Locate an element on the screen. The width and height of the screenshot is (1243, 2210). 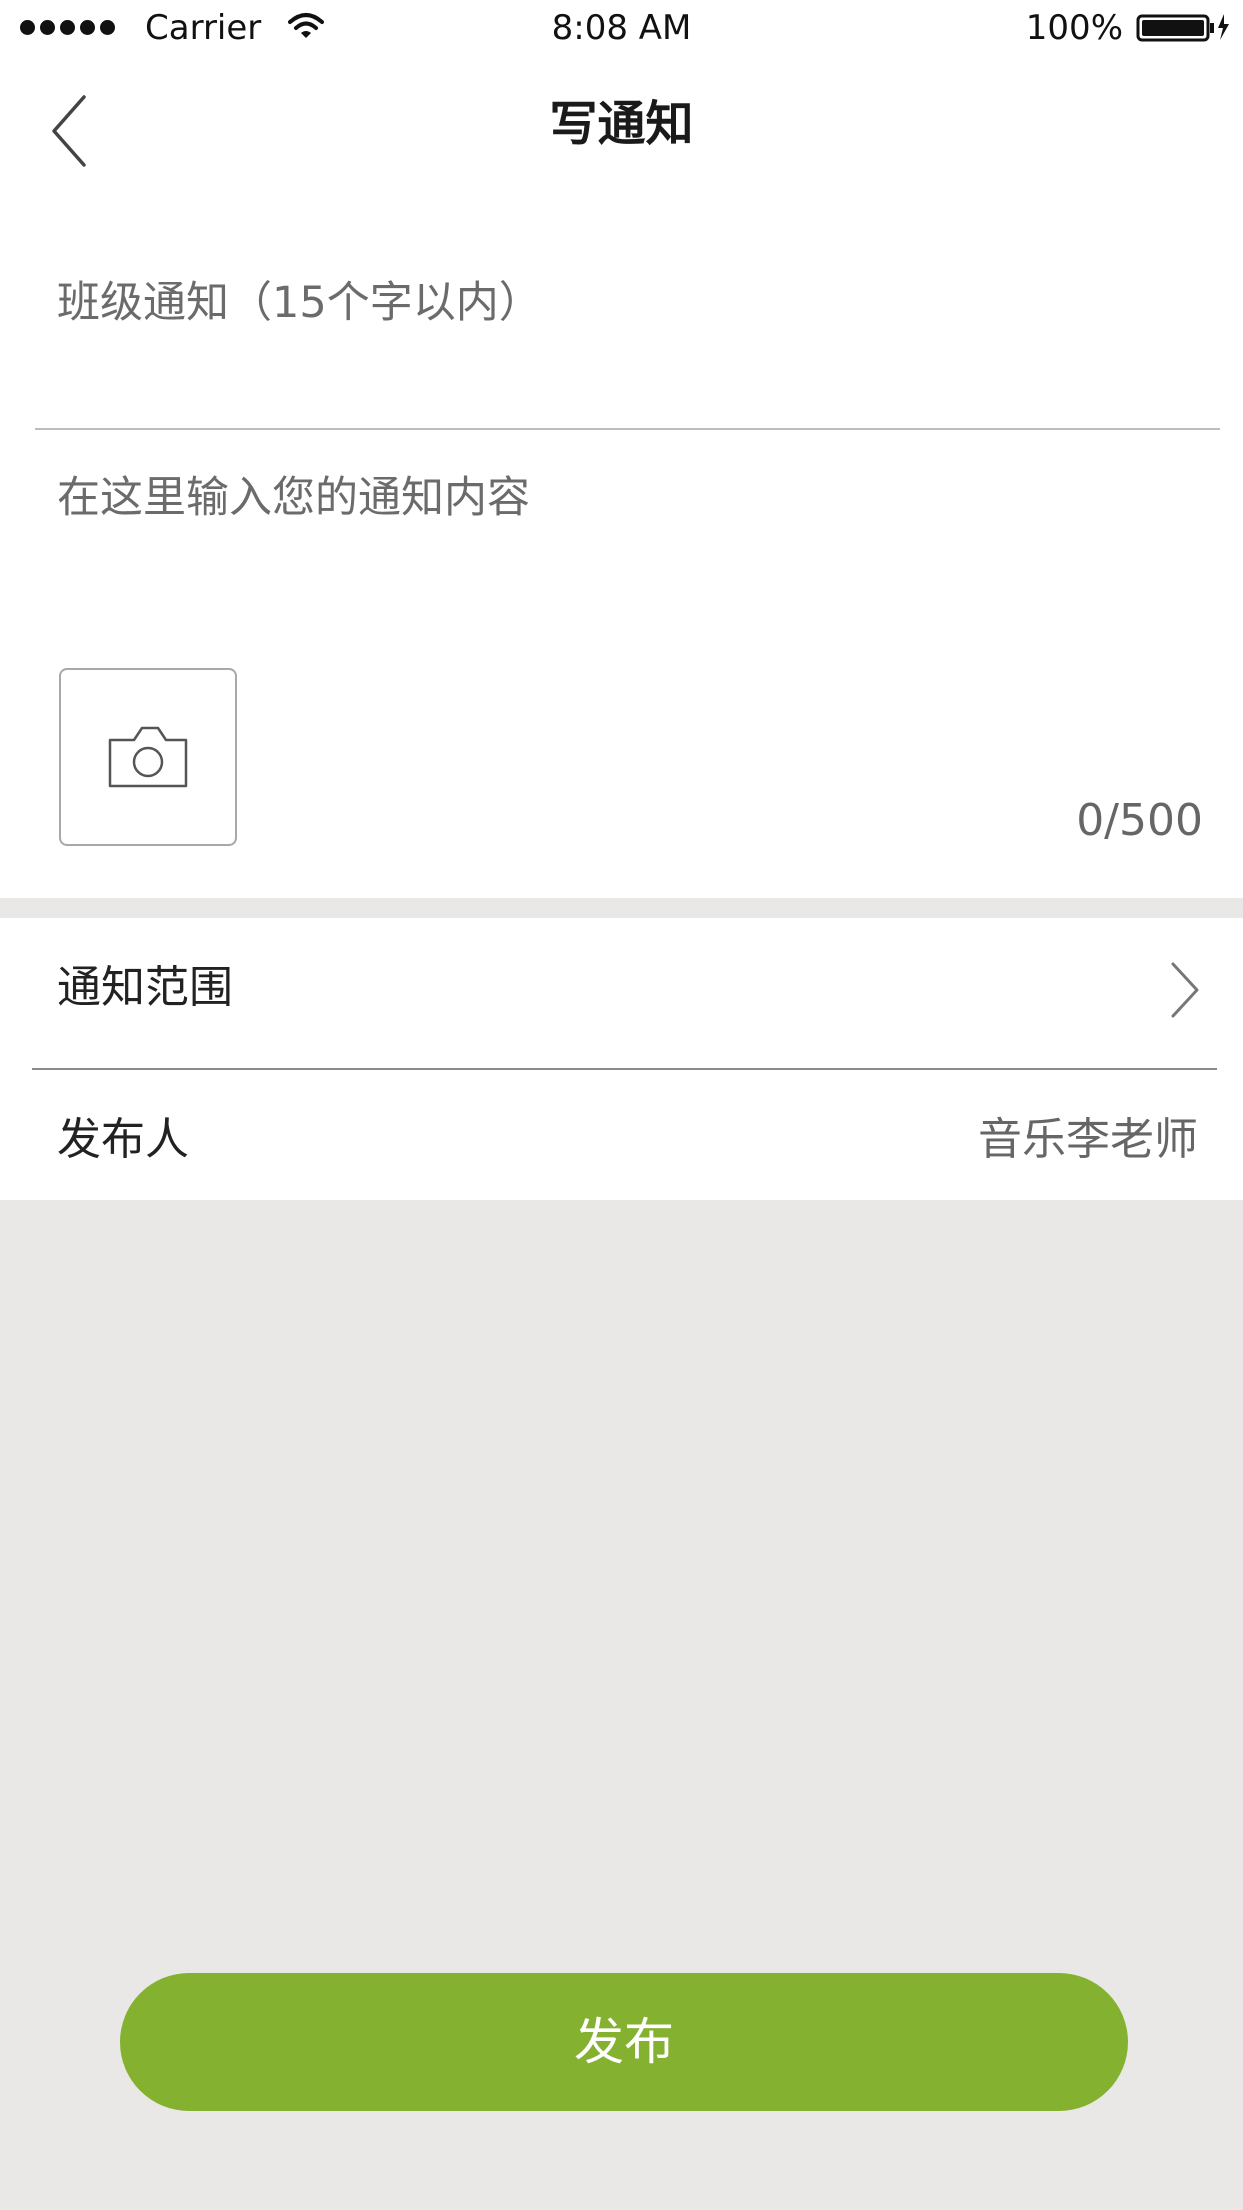
status-bar: Carrier 8:08 AM 100% is located at coordinates (621, 28).